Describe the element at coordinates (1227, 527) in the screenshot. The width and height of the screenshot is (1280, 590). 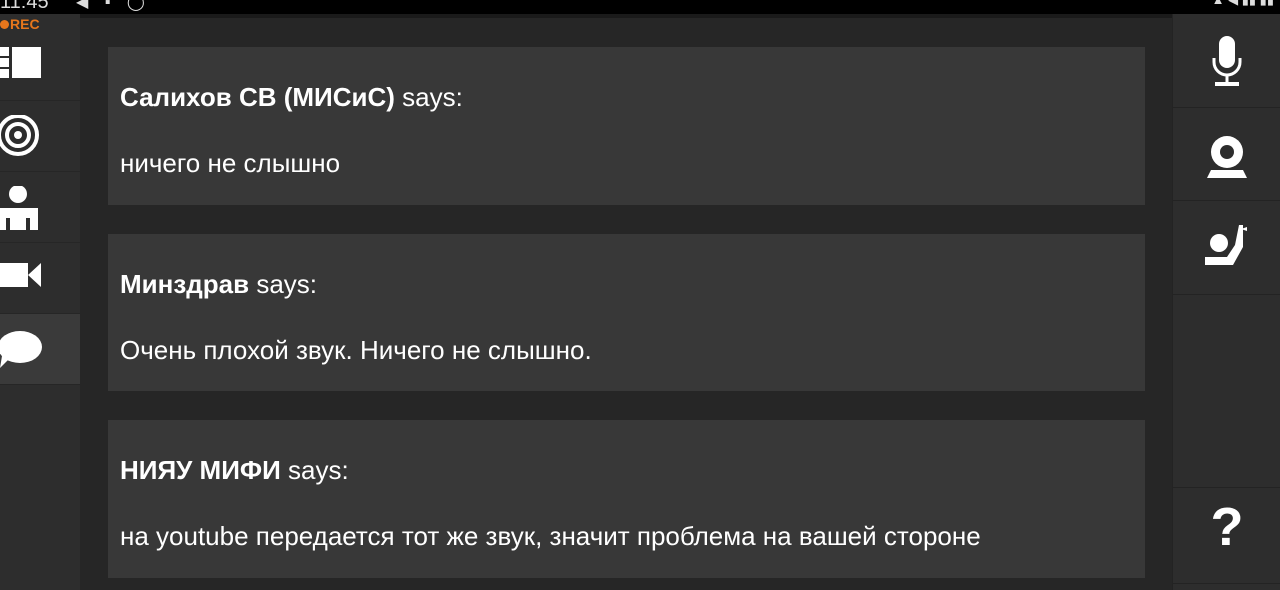
I see `help-icon: ?` at that location.